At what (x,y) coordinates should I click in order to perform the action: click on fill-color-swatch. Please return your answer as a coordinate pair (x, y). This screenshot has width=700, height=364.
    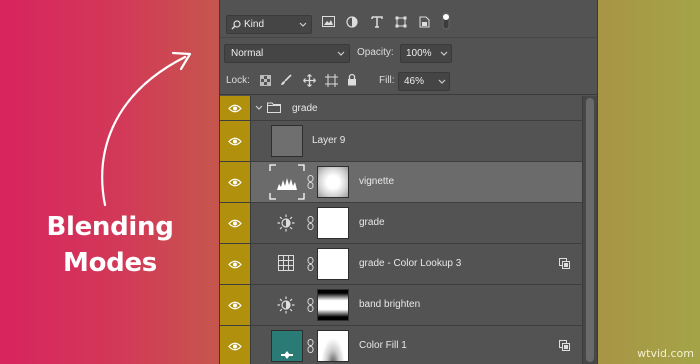
    Looking at the image, I should click on (287, 346).